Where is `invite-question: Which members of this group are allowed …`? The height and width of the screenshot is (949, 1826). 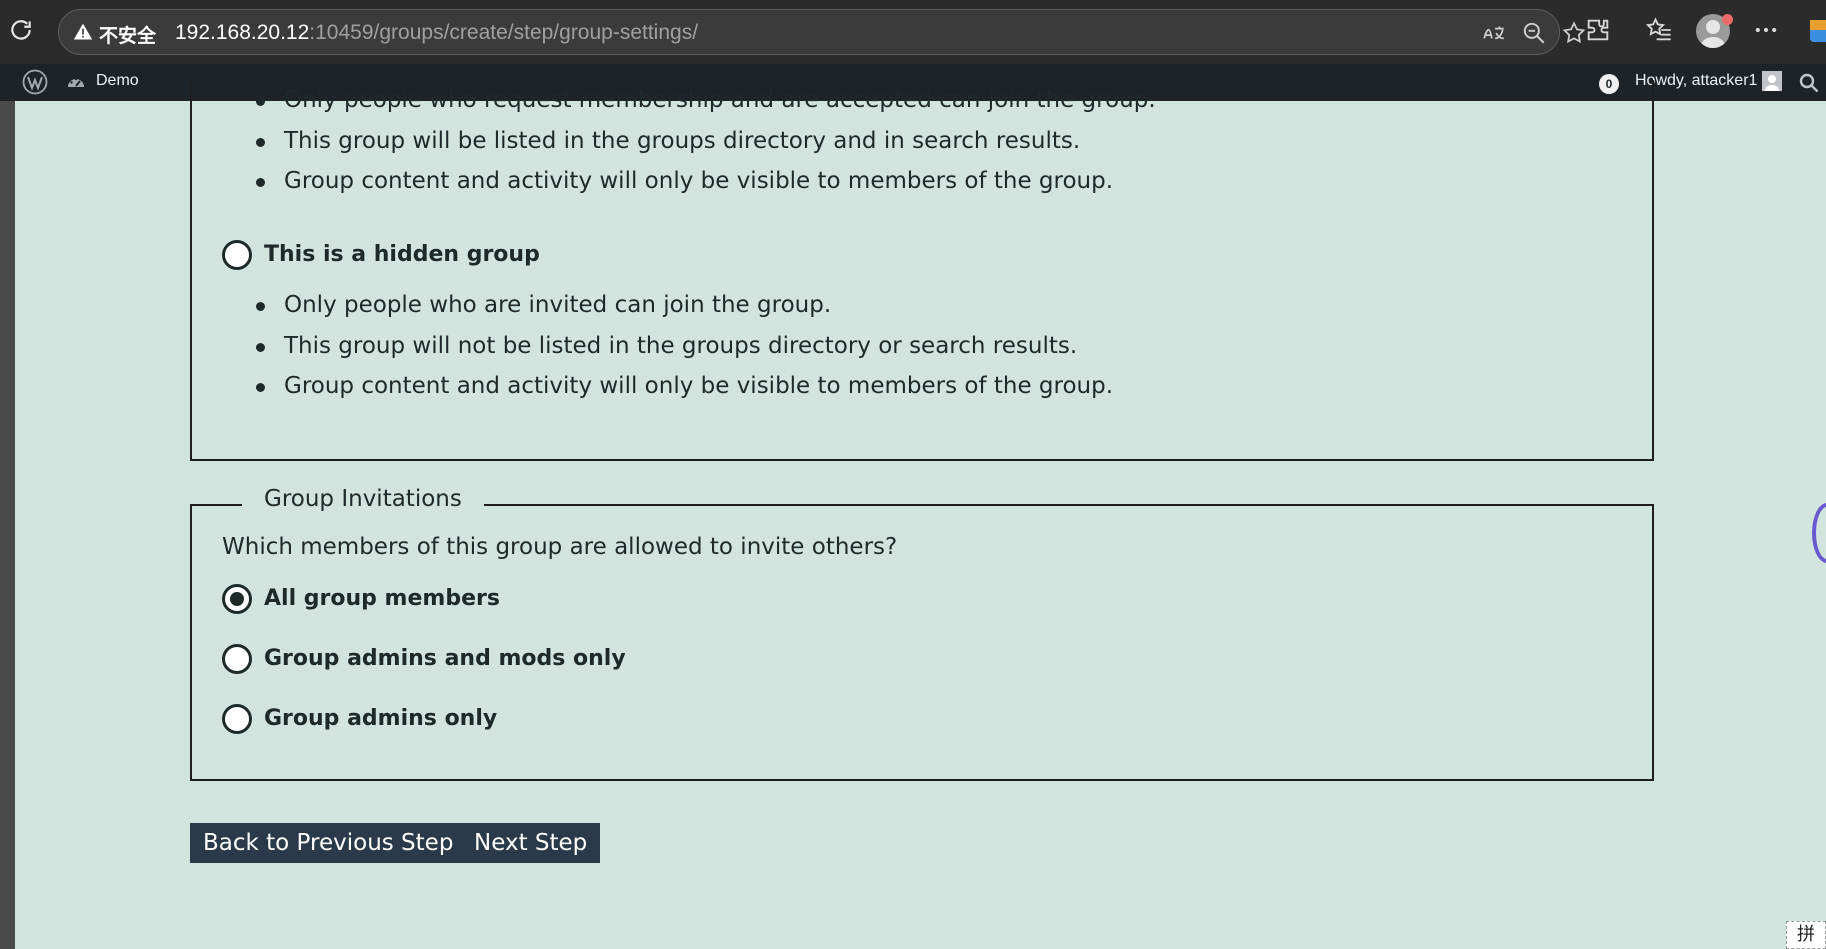 invite-question: Which members of this group are allowed … is located at coordinates (560, 547).